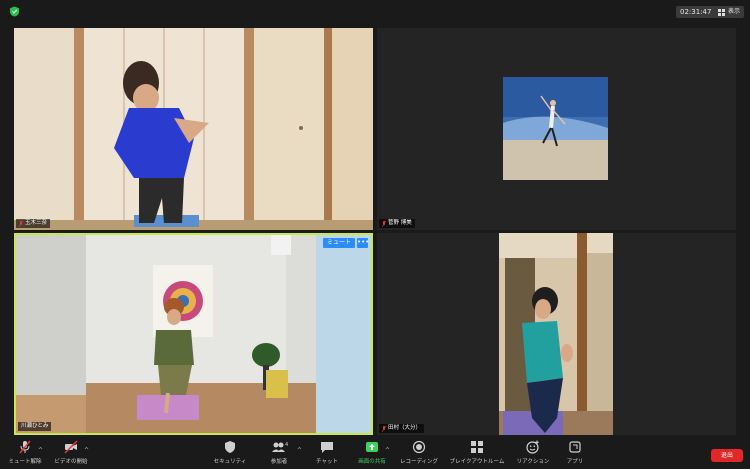 This screenshot has width=750, height=469. I want to click on shield-icon, so click(230, 447).